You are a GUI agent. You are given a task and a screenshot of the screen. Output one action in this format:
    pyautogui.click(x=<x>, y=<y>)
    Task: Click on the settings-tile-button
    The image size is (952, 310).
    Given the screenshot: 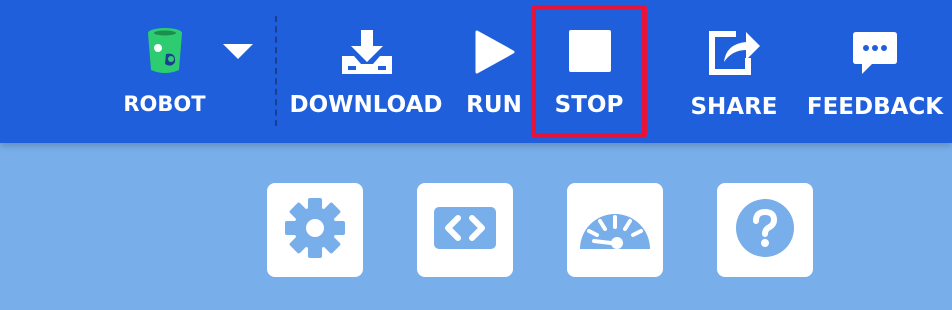 What is the action you would take?
    pyautogui.click(x=315, y=230)
    